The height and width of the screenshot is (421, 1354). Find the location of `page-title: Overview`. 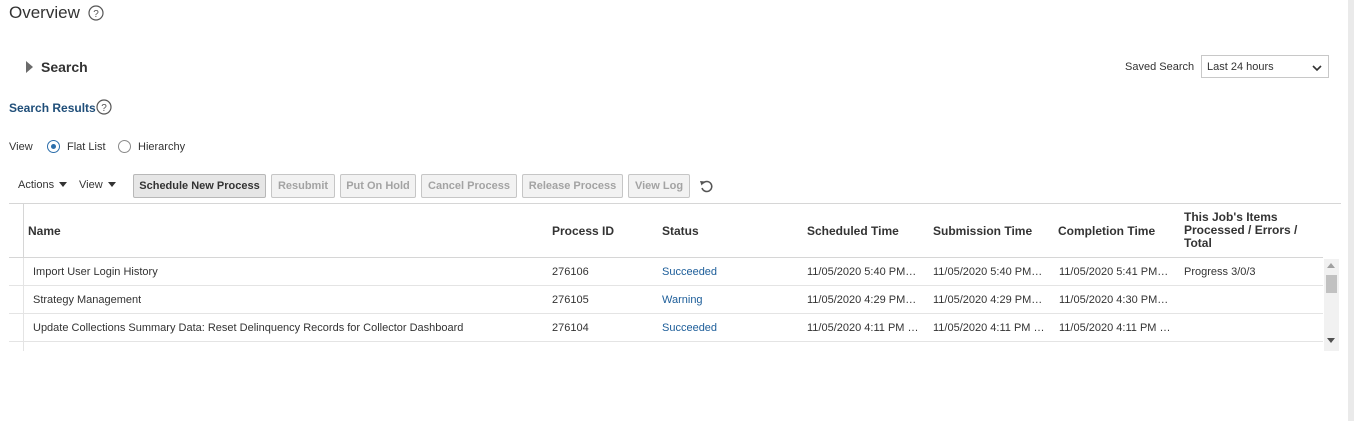

page-title: Overview is located at coordinates (44, 12).